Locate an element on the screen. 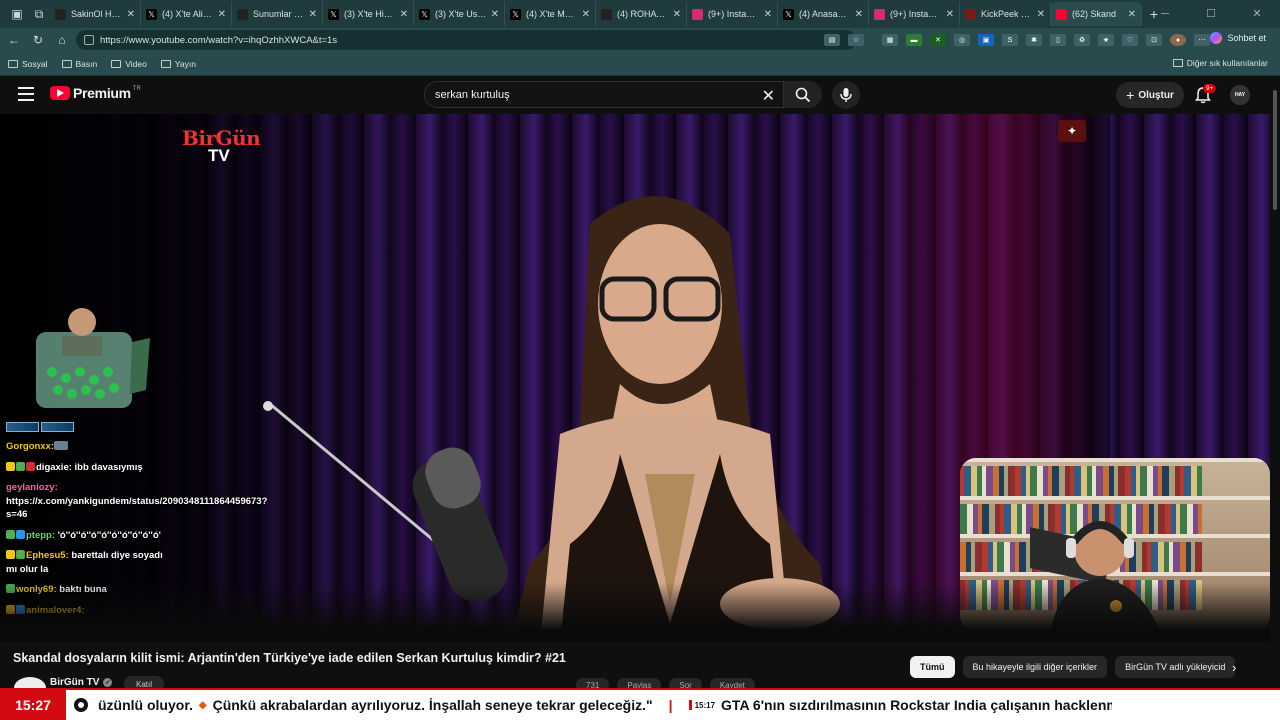 The image size is (1280, 720). voice-search-button is located at coordinates (846, 95).